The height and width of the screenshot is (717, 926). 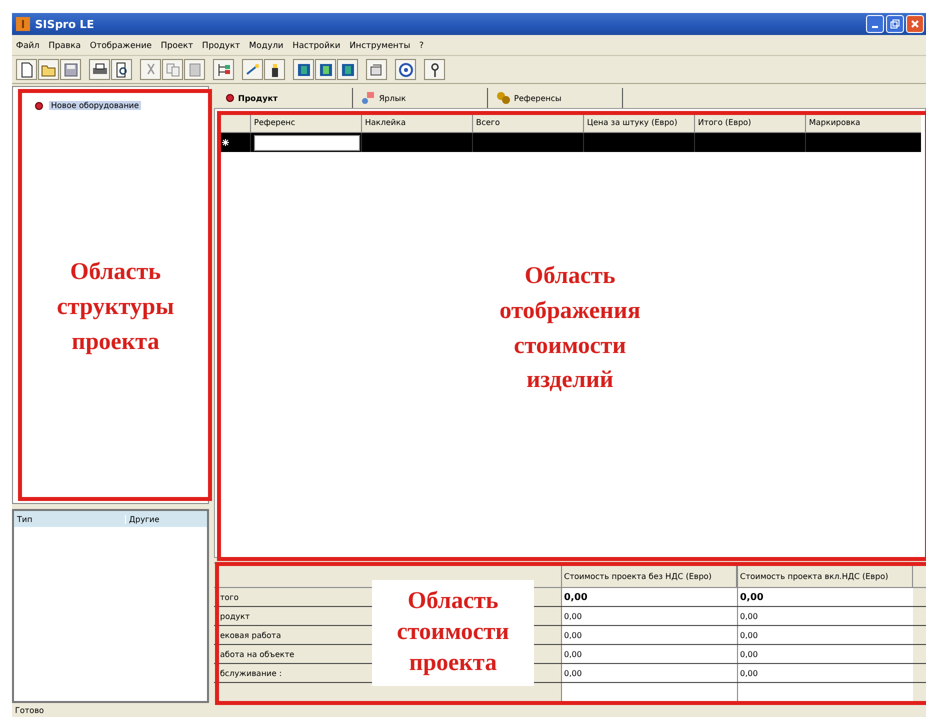 What do you see at coordinates (421, 46) in the screenshot?
I see `menu-item: ?` at bounding box center [421, 46].